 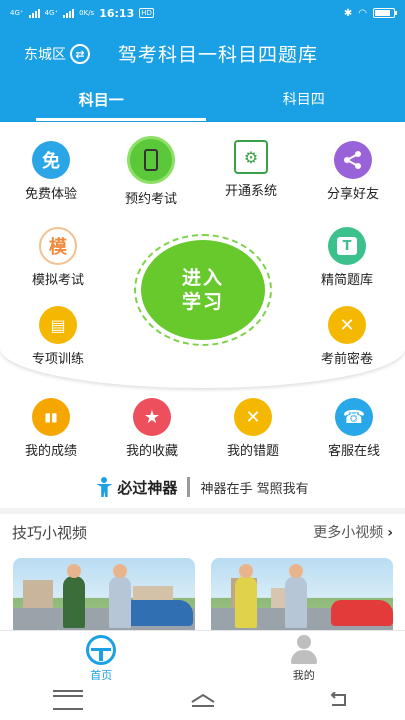 I want to click on network-indicator-2: 4G⁺, so click(x=51, y=13).